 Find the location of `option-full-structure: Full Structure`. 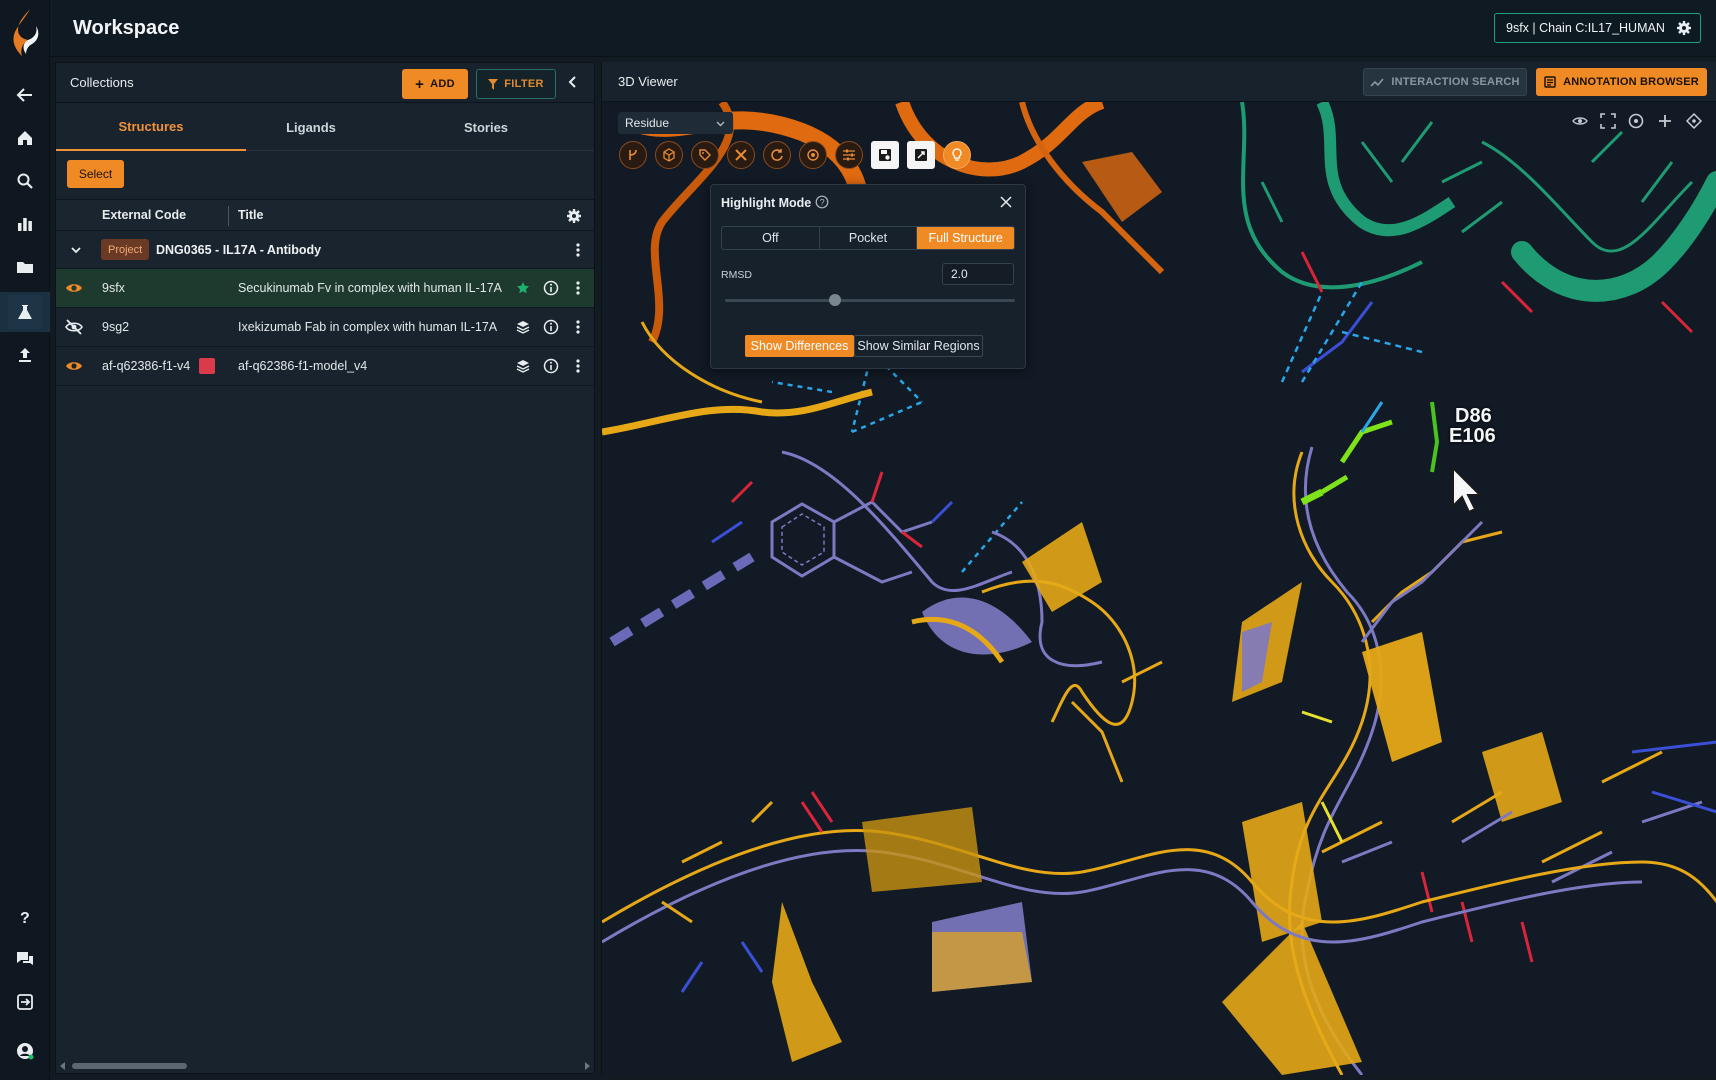

option-full-structure: Full Structure is located at coordinates (965, 238).